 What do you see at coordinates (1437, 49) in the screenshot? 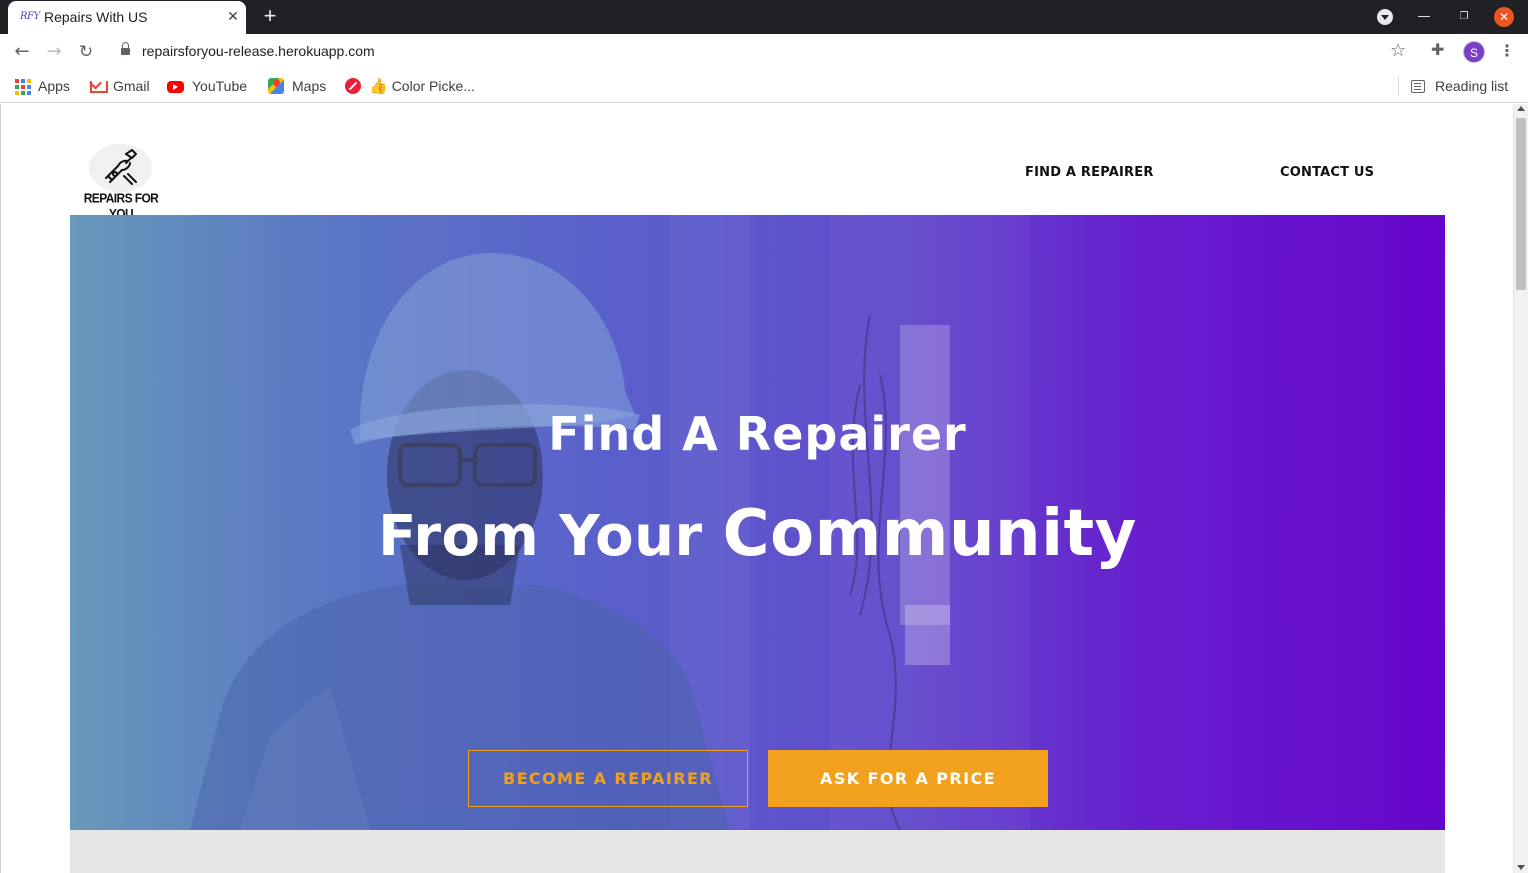
I see `extensions-puzzle-icon: ✚` at bounding box center [1437, 49].